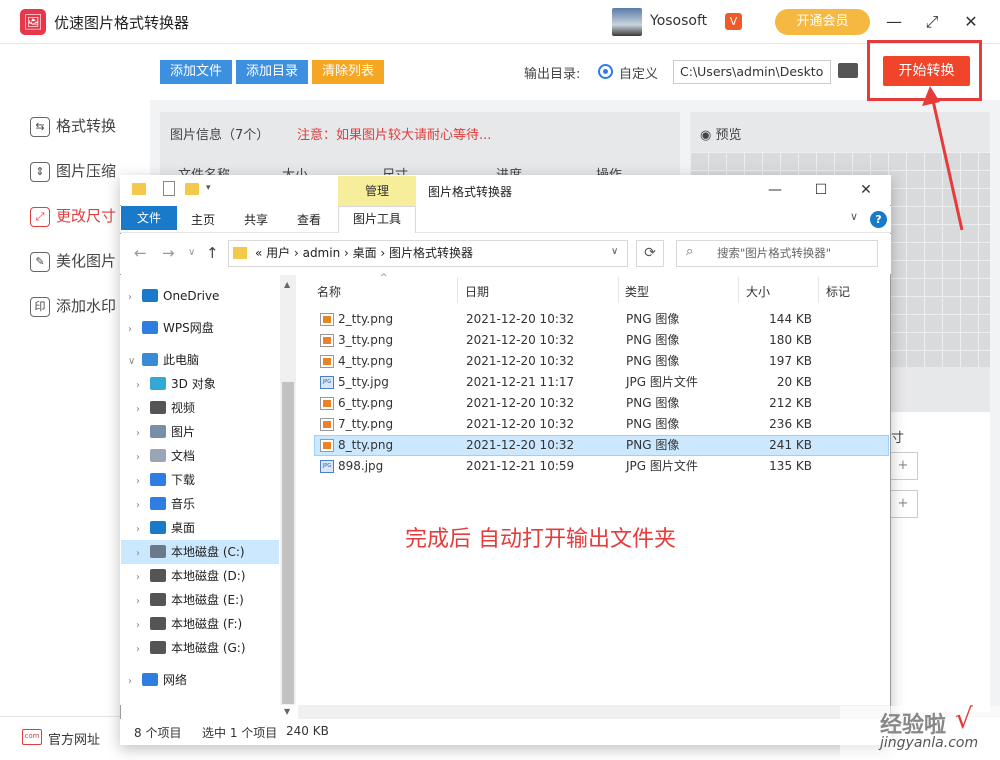 The image size is (1000, 760). Describe the element at coordinates (595, 445) in the screenshot. I see `file-row: 8_tty.png 2021-12-20 10:32 PNG 图像 241 KB` at that location.